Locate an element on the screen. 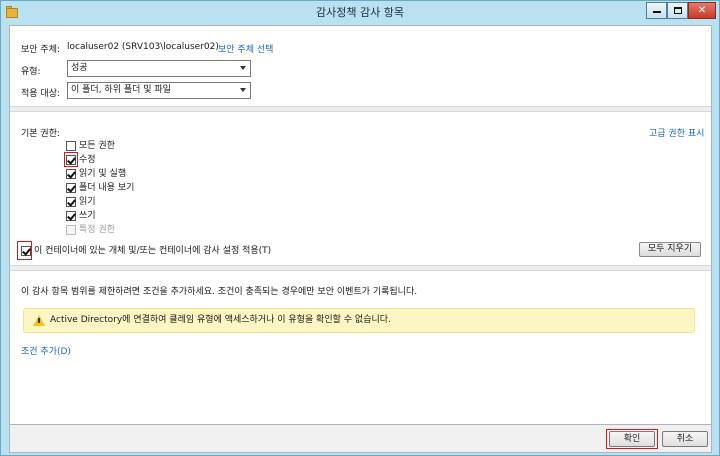  permission-label: 모든 권한 is located at coordinates (97, 146).